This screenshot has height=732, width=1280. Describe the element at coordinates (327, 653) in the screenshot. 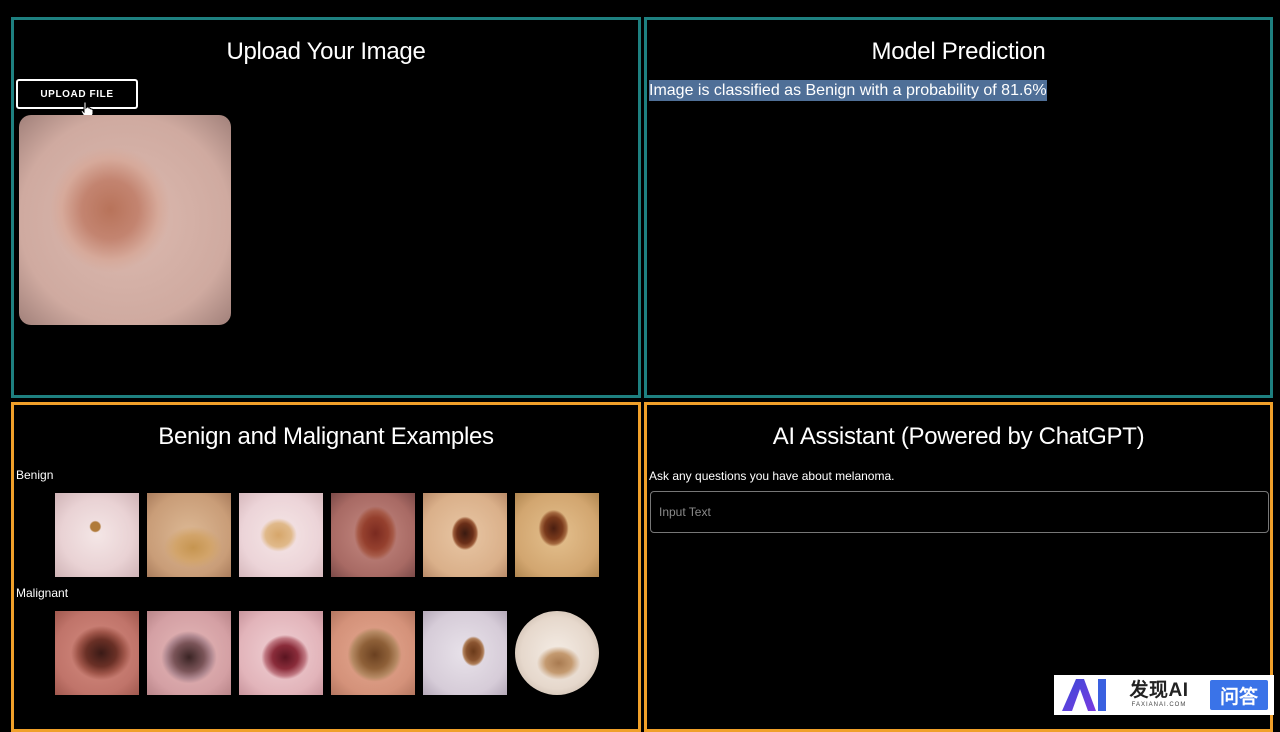

I see `malignant-examples-row` at that location.